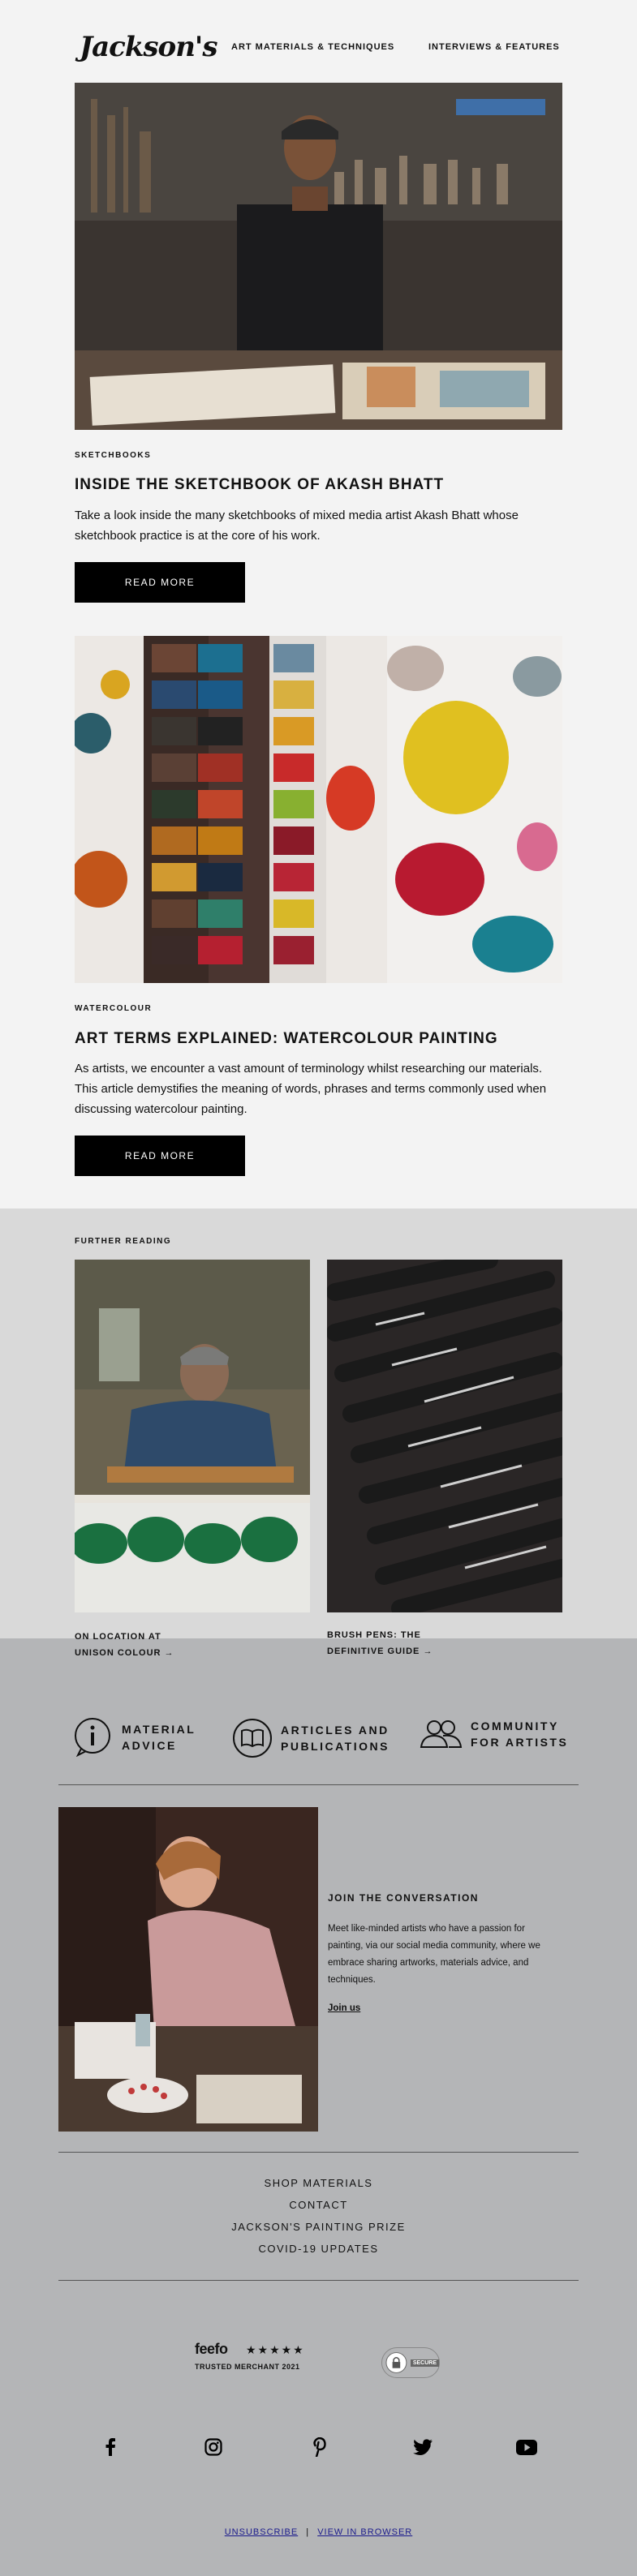 The image size is (637, 2576). I want to click on feature-articles: ARTICLES AND PUBLICATIONS, so click(311, 1738).